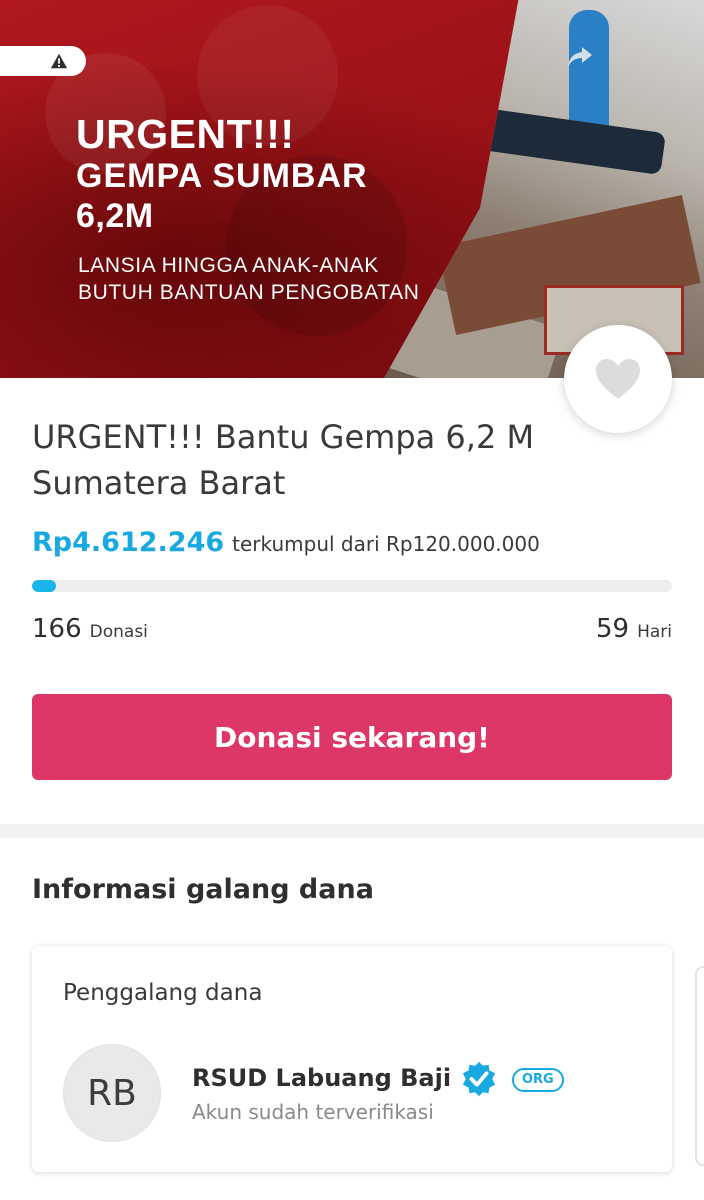  Describe the element at coordinates (203, 889) in the screenshot. I see `fundraiser-section-title: Informasi galang dana` at that location.